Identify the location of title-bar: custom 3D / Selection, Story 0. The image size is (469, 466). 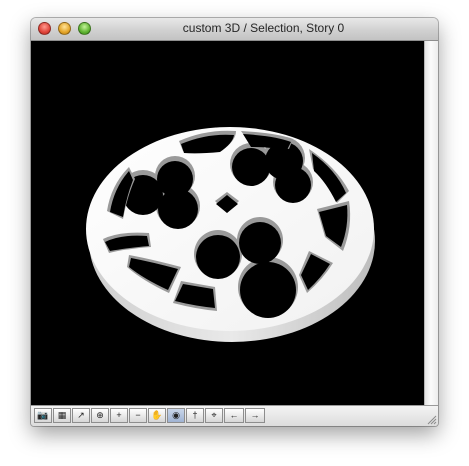
(234, 29).